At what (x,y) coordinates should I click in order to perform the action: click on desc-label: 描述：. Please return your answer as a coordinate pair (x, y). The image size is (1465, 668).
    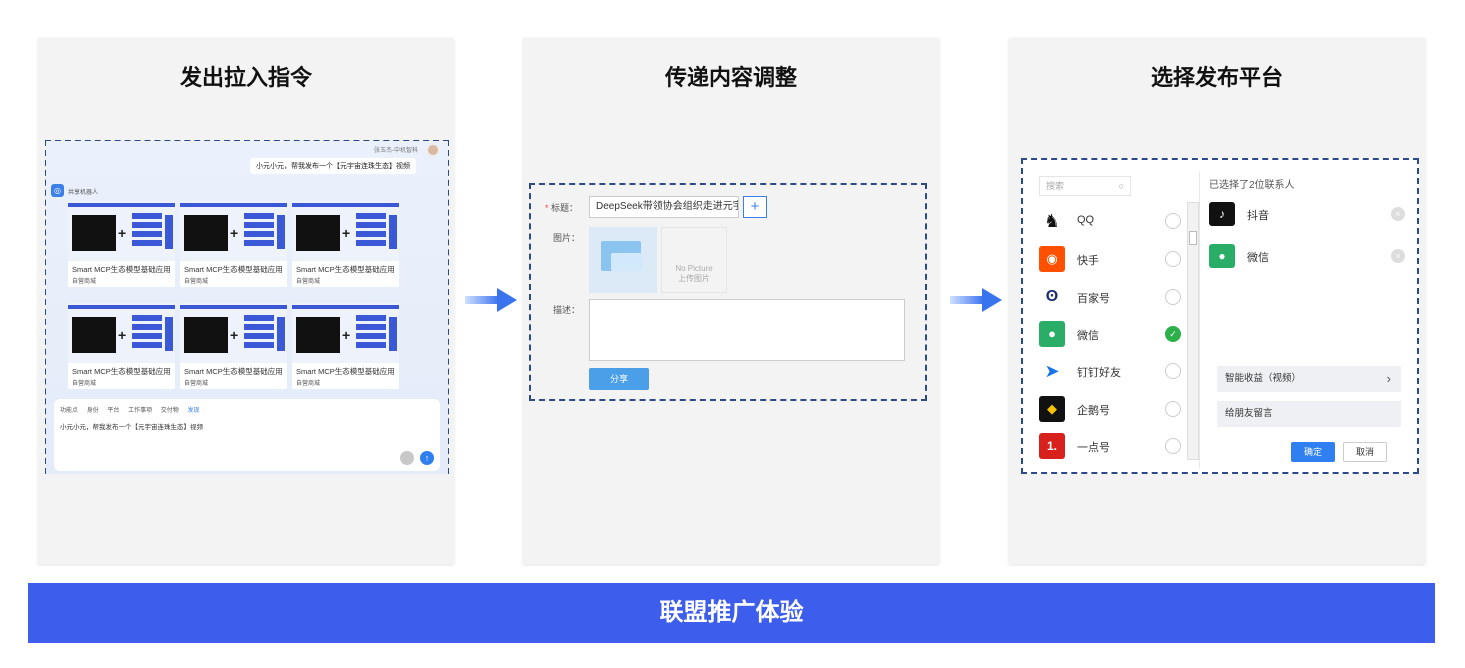
    Looking at the image, I should click on (567, 310).